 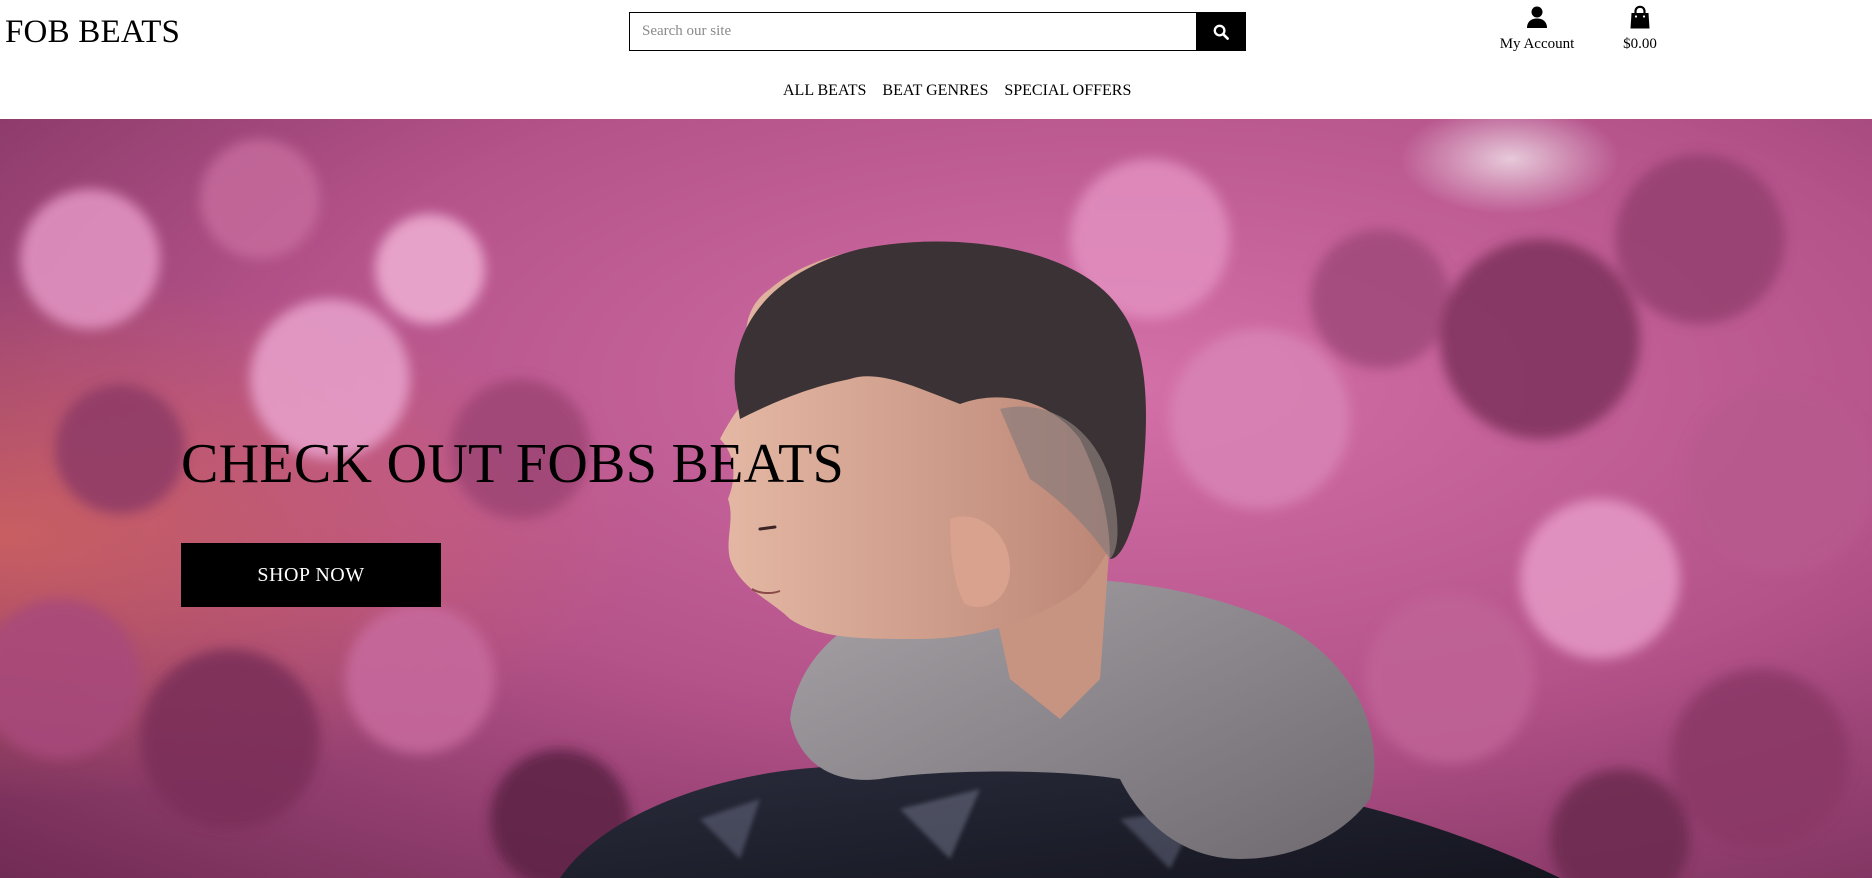 I want to click on user-icon, so click(x=1537, y=17).